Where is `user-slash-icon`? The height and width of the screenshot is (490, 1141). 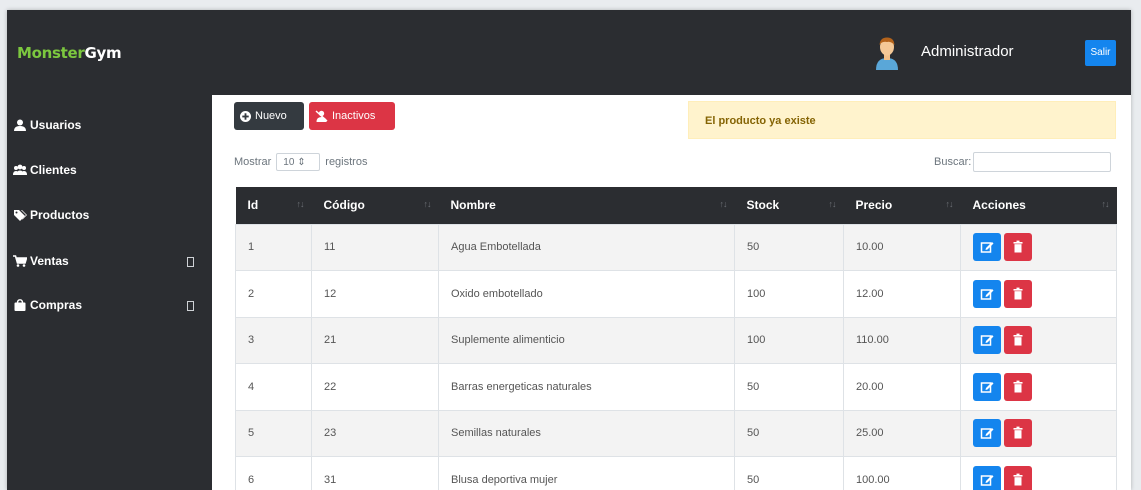 user-slash-icon is located at coordinates (321, 116).